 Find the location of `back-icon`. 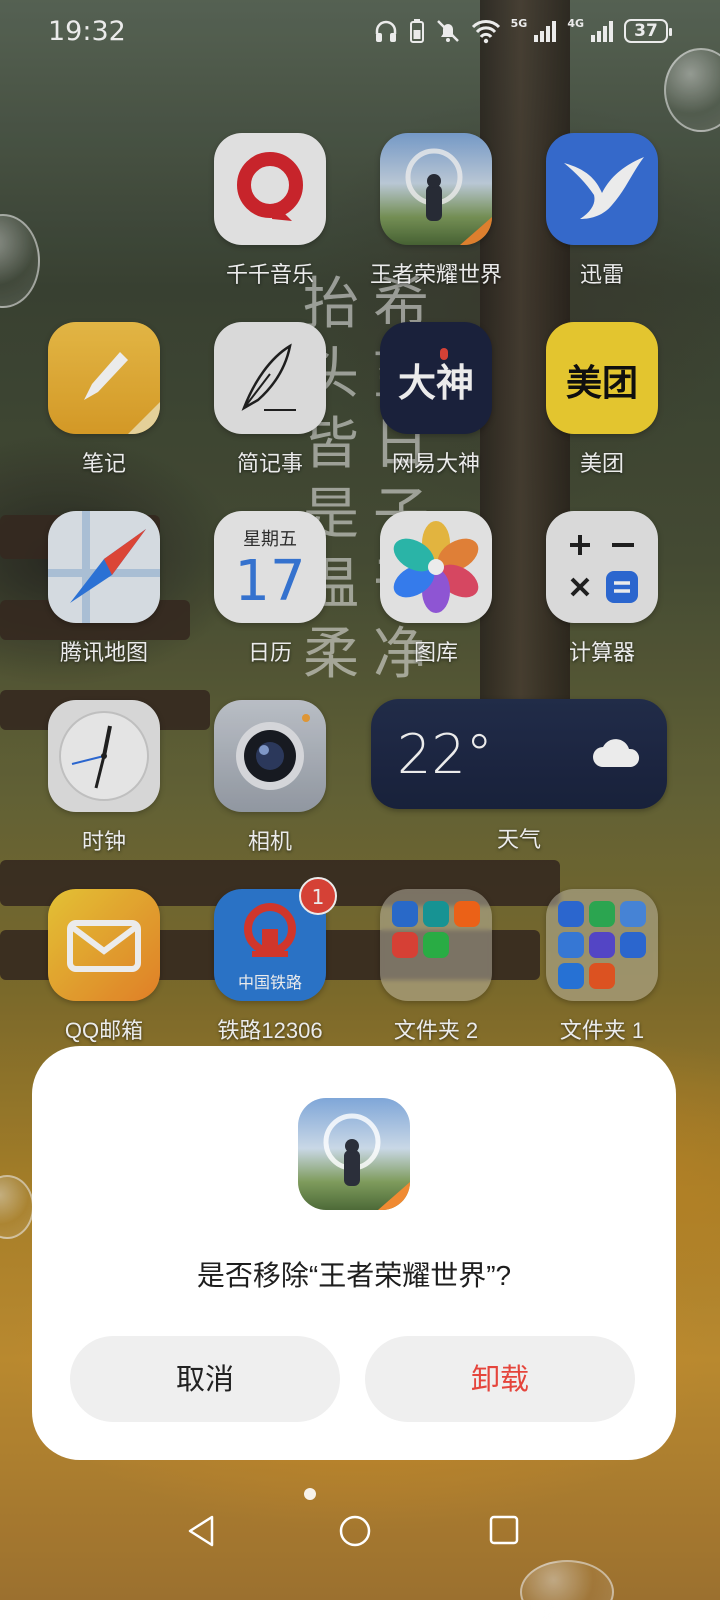

back-icon is located at coordinates (202, 1531).